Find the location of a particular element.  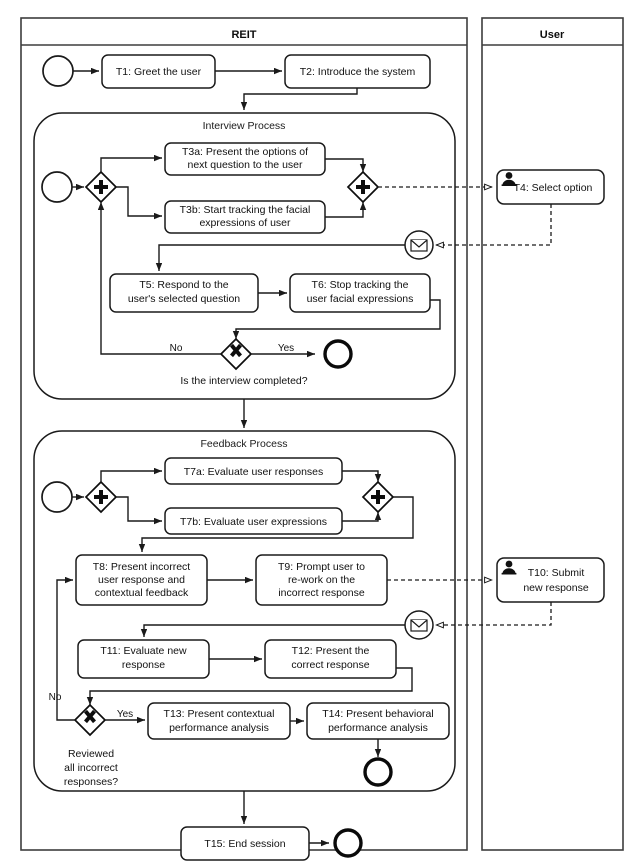

message-event-interview is located at coordinates (419, 245).